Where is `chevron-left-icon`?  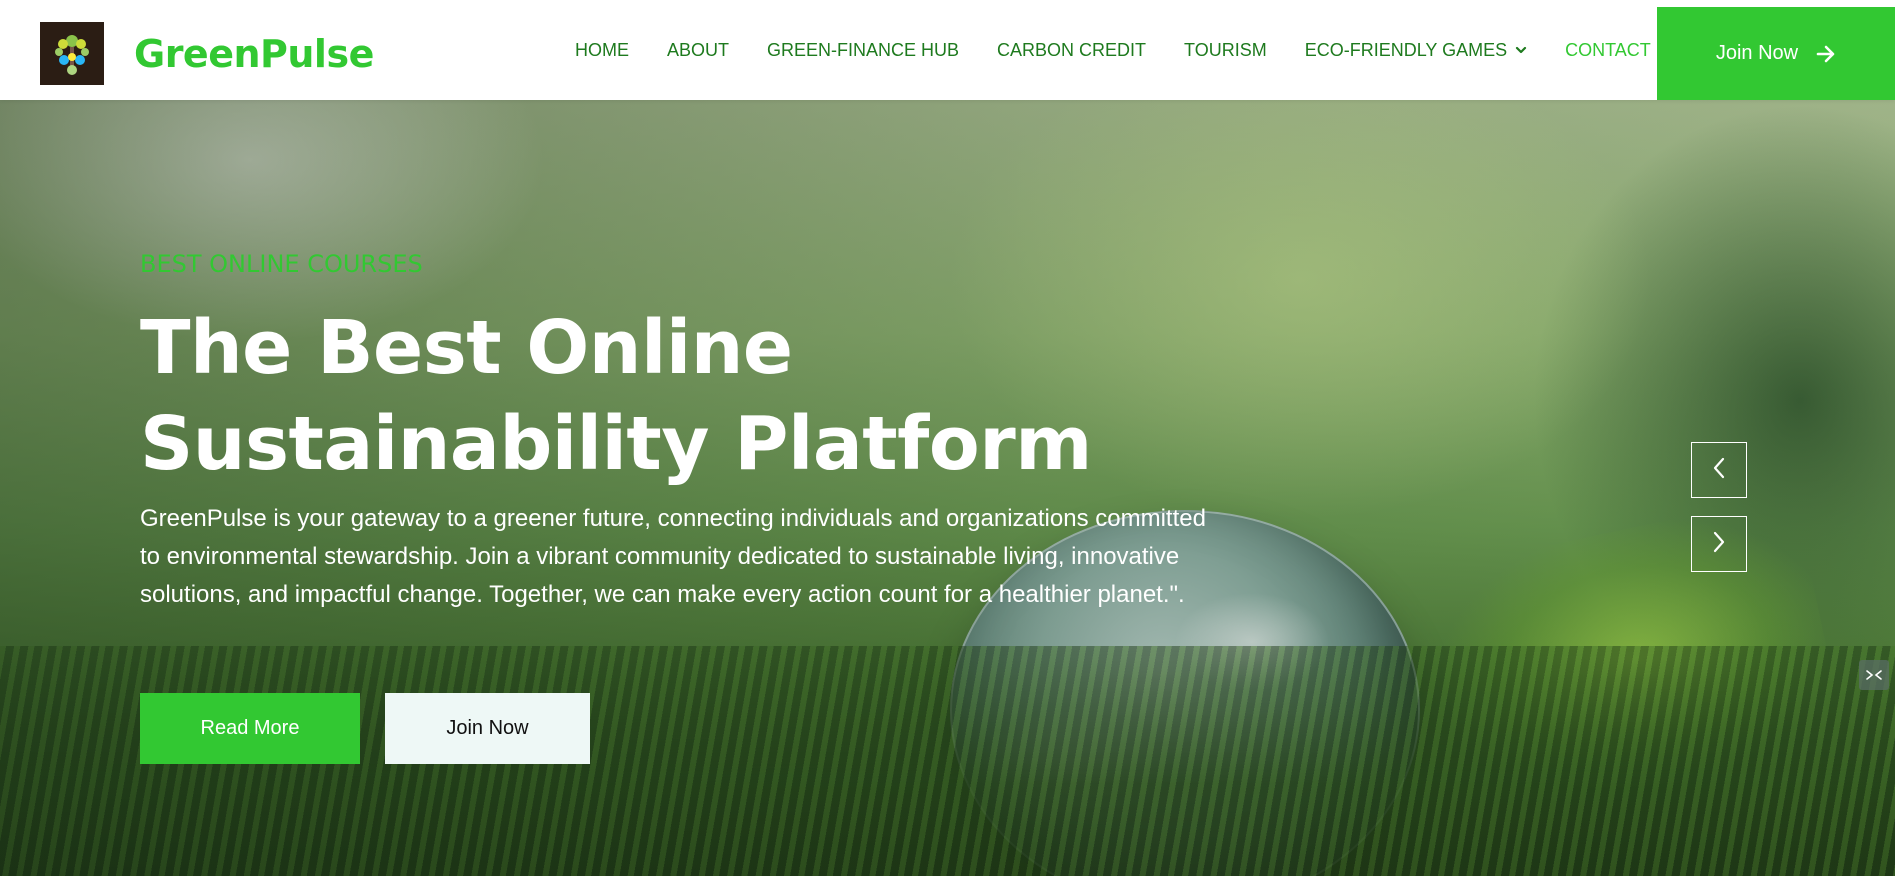
chevron-left-icon is located at coordinates (1719, 470).